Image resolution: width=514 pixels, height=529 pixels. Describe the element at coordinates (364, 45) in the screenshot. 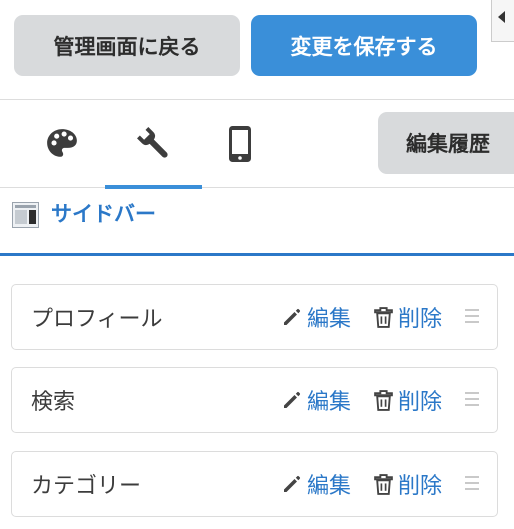

I see `save-changes-button: 変更を保存する` at that location.